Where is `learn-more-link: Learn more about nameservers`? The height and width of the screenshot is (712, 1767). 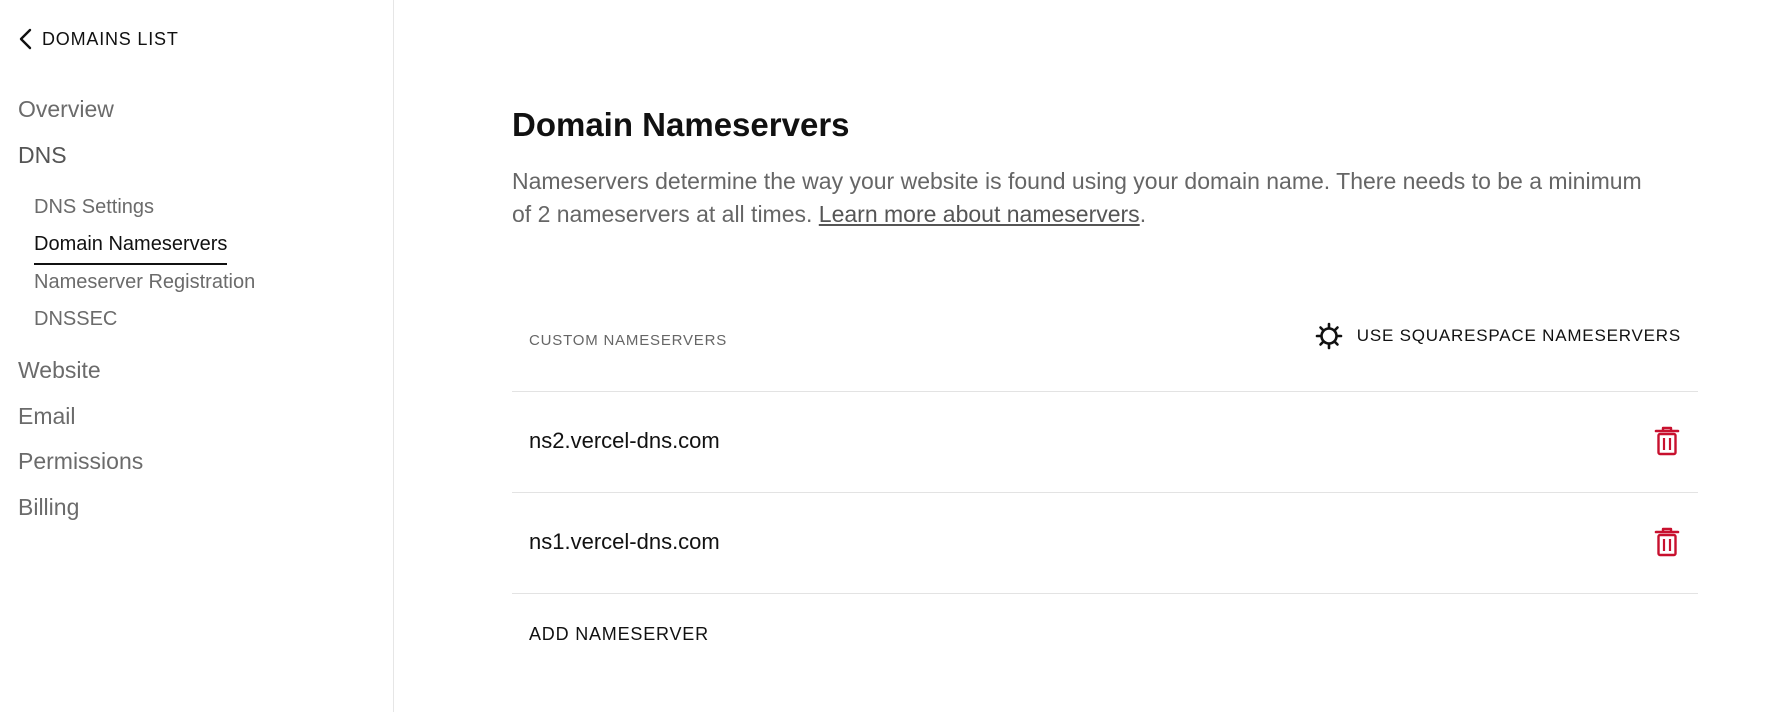 learn-more-link: Learn more about nameservers is located at coordinates (979, 214).